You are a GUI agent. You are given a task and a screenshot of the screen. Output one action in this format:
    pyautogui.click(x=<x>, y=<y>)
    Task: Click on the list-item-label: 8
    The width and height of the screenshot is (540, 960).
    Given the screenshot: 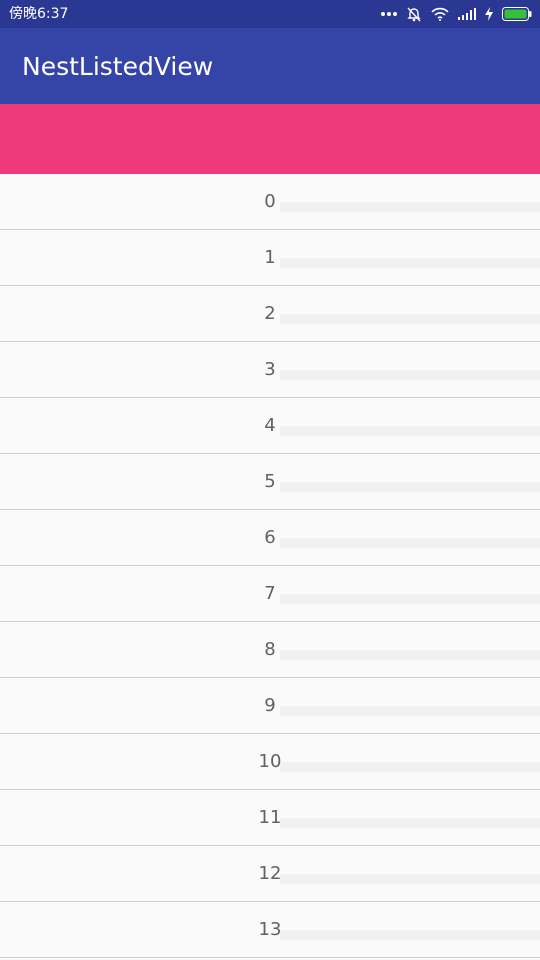 What is the action you would take?
    pyautogui.click(x=270, y=649)
    